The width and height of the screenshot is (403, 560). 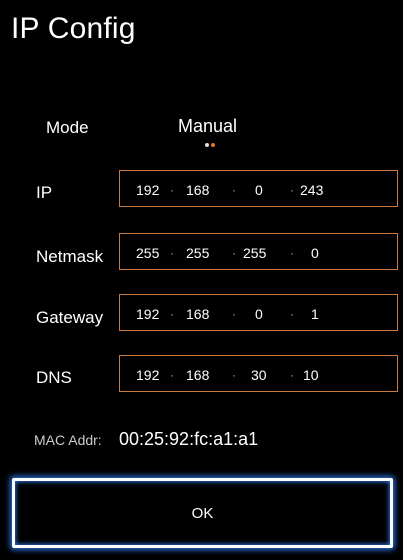 I want to click on ip-label: IP, so click(x=44, y=192).